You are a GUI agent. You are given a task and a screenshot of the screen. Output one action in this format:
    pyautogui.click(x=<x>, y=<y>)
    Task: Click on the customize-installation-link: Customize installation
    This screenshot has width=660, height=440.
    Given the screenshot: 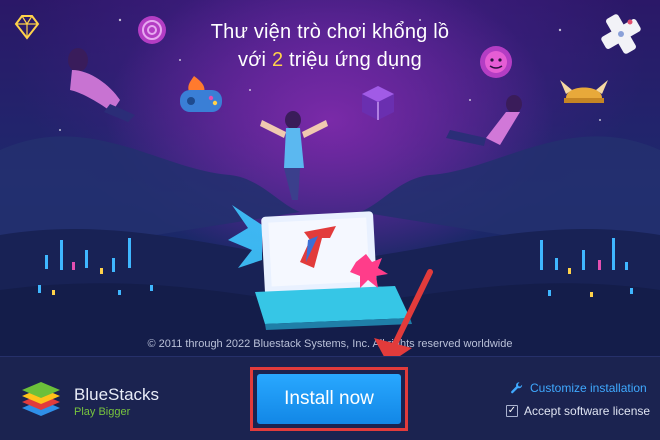 What is the action you would take?
    pyautogui.click(x=578, y=388)
    